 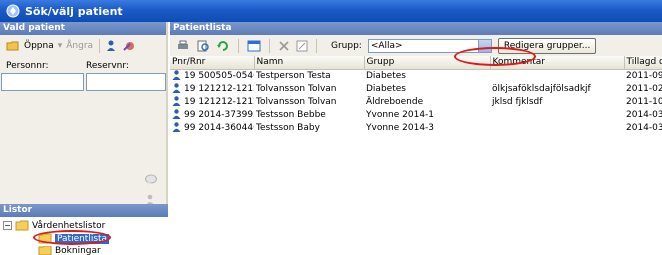 What do you see at coordinates (288, 127) in the screenshot?
I see `cell-text: Testsson Baby` at bounding box center [288, 127].